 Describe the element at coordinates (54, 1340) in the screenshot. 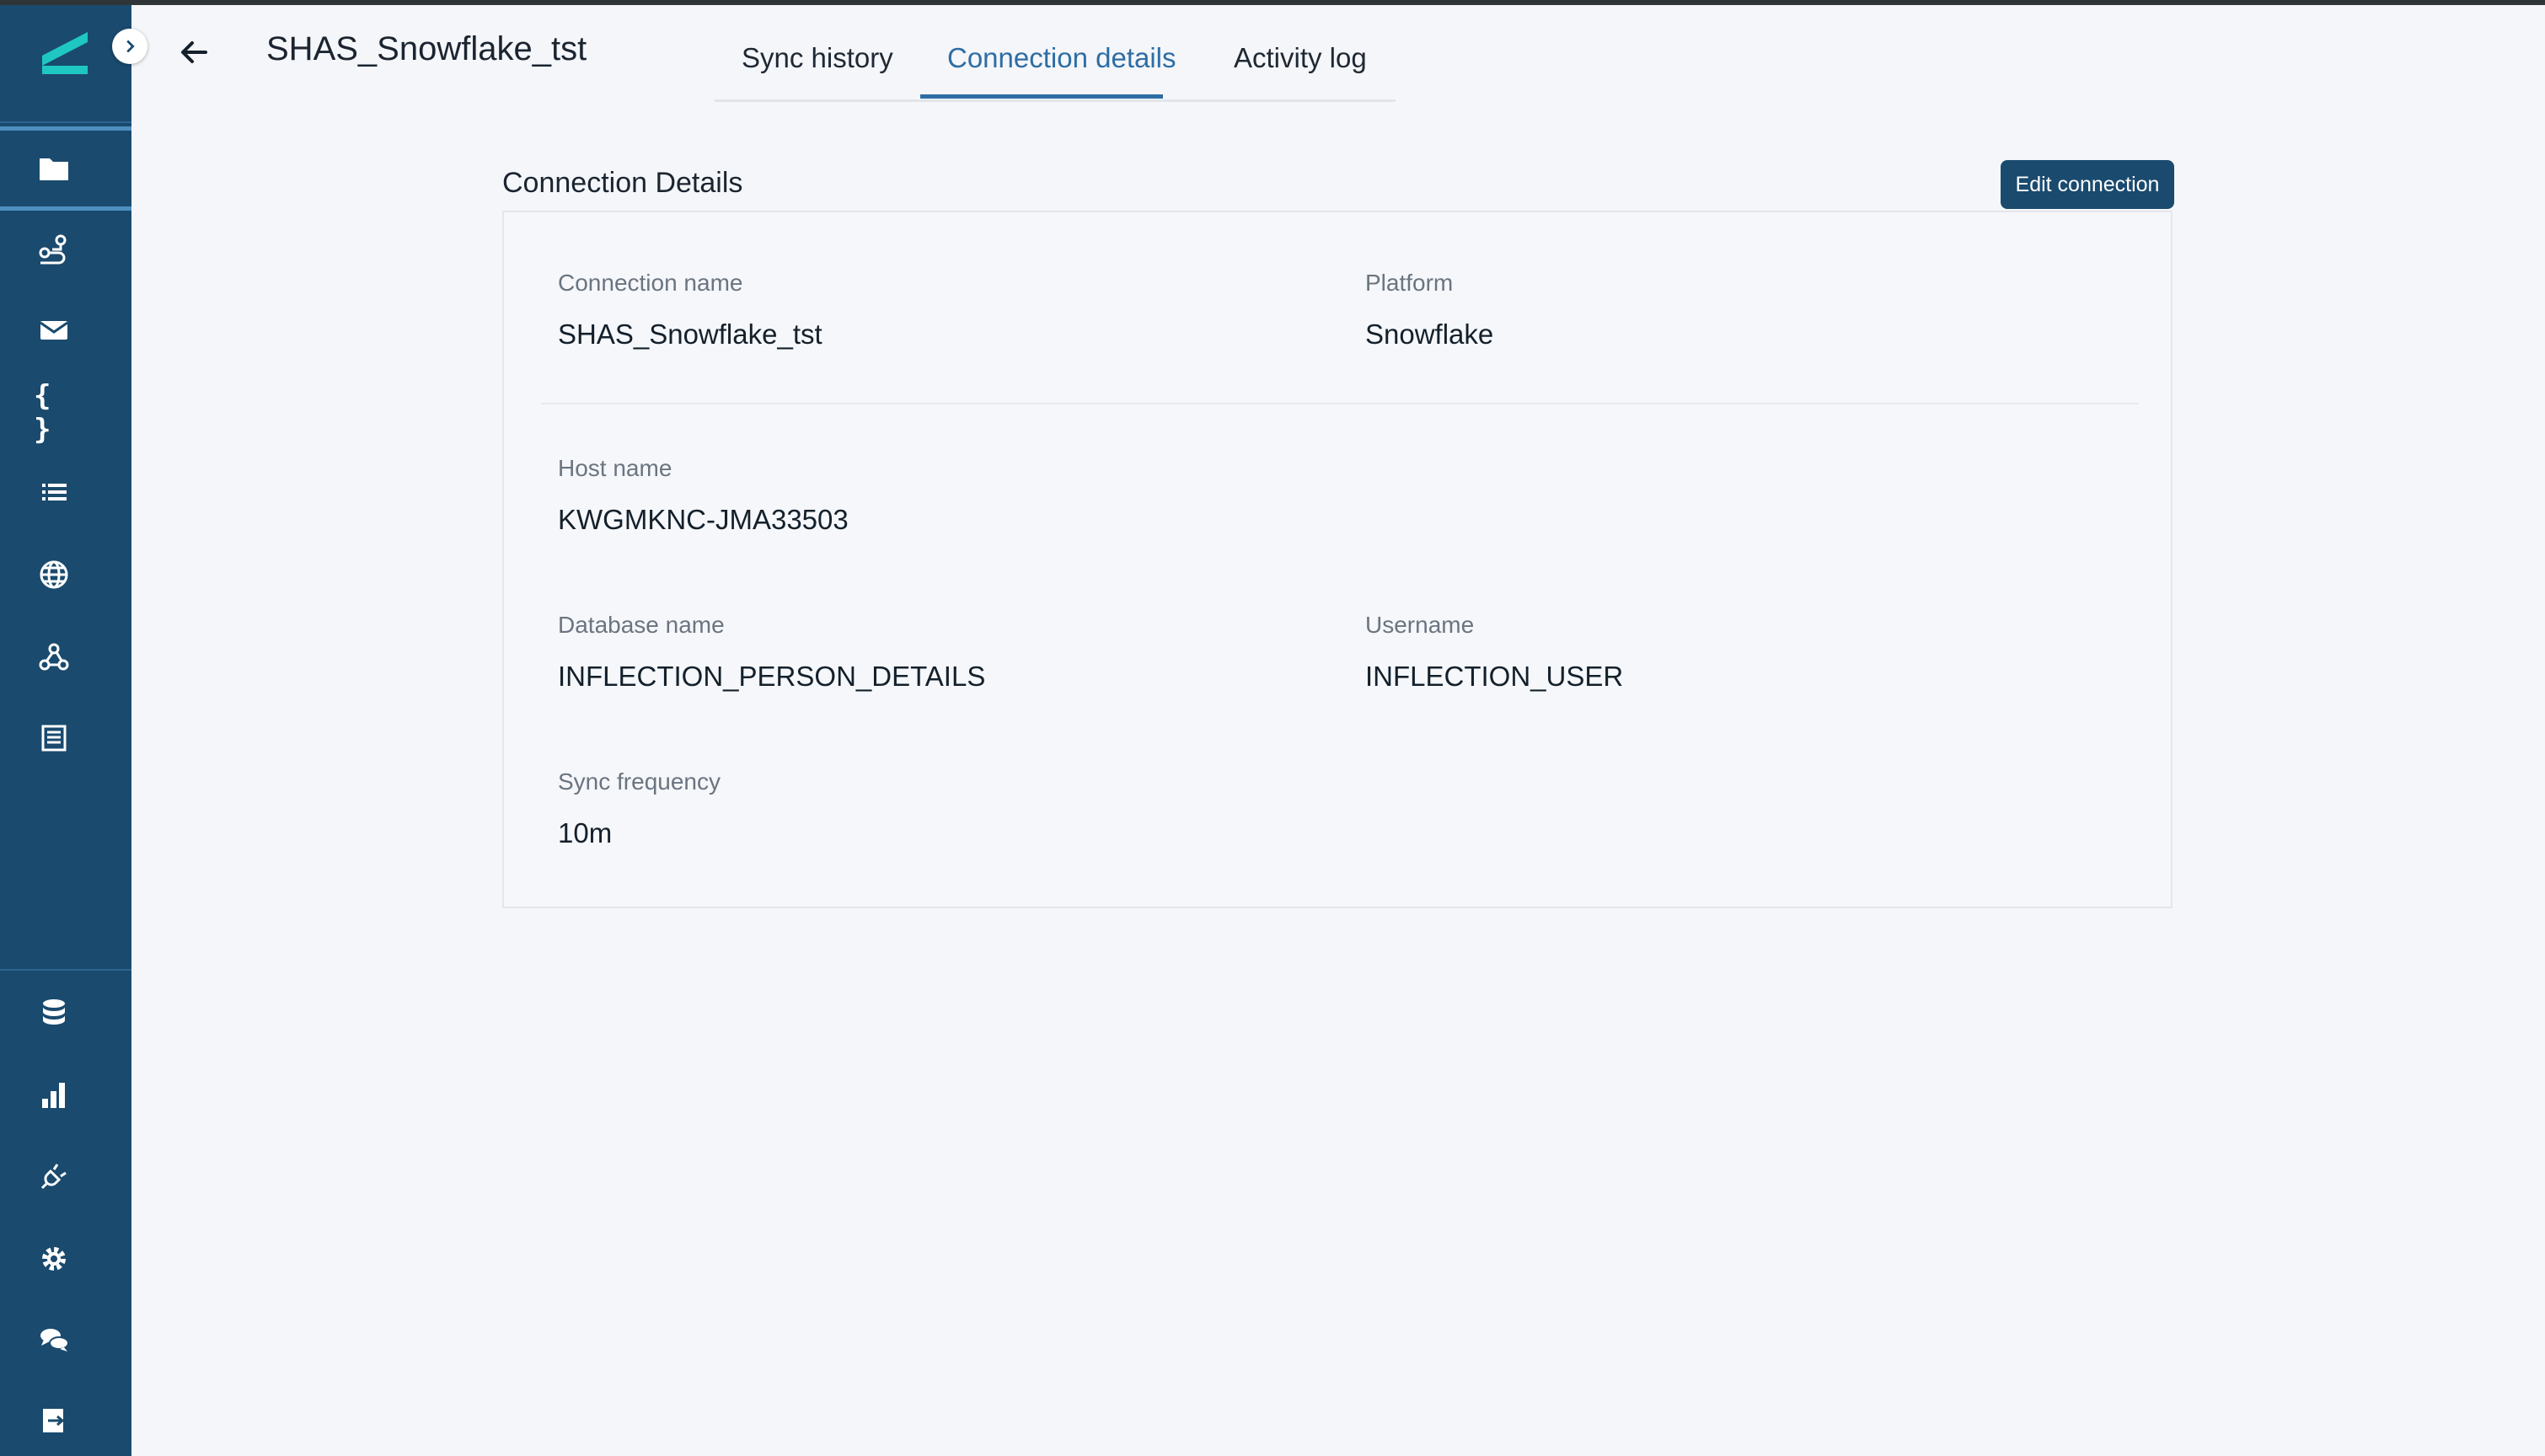

I see `chat-icon` at that location.